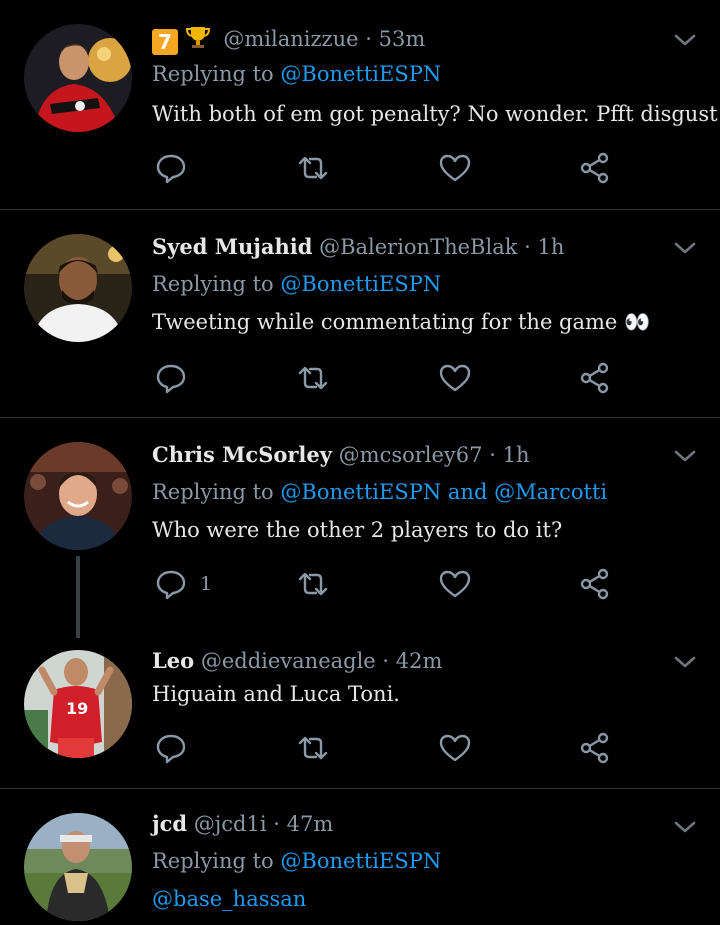  What do you see at coordinates (78, 597) in the screenshot?
I see `thread-line` at bounding box center [78, 597].